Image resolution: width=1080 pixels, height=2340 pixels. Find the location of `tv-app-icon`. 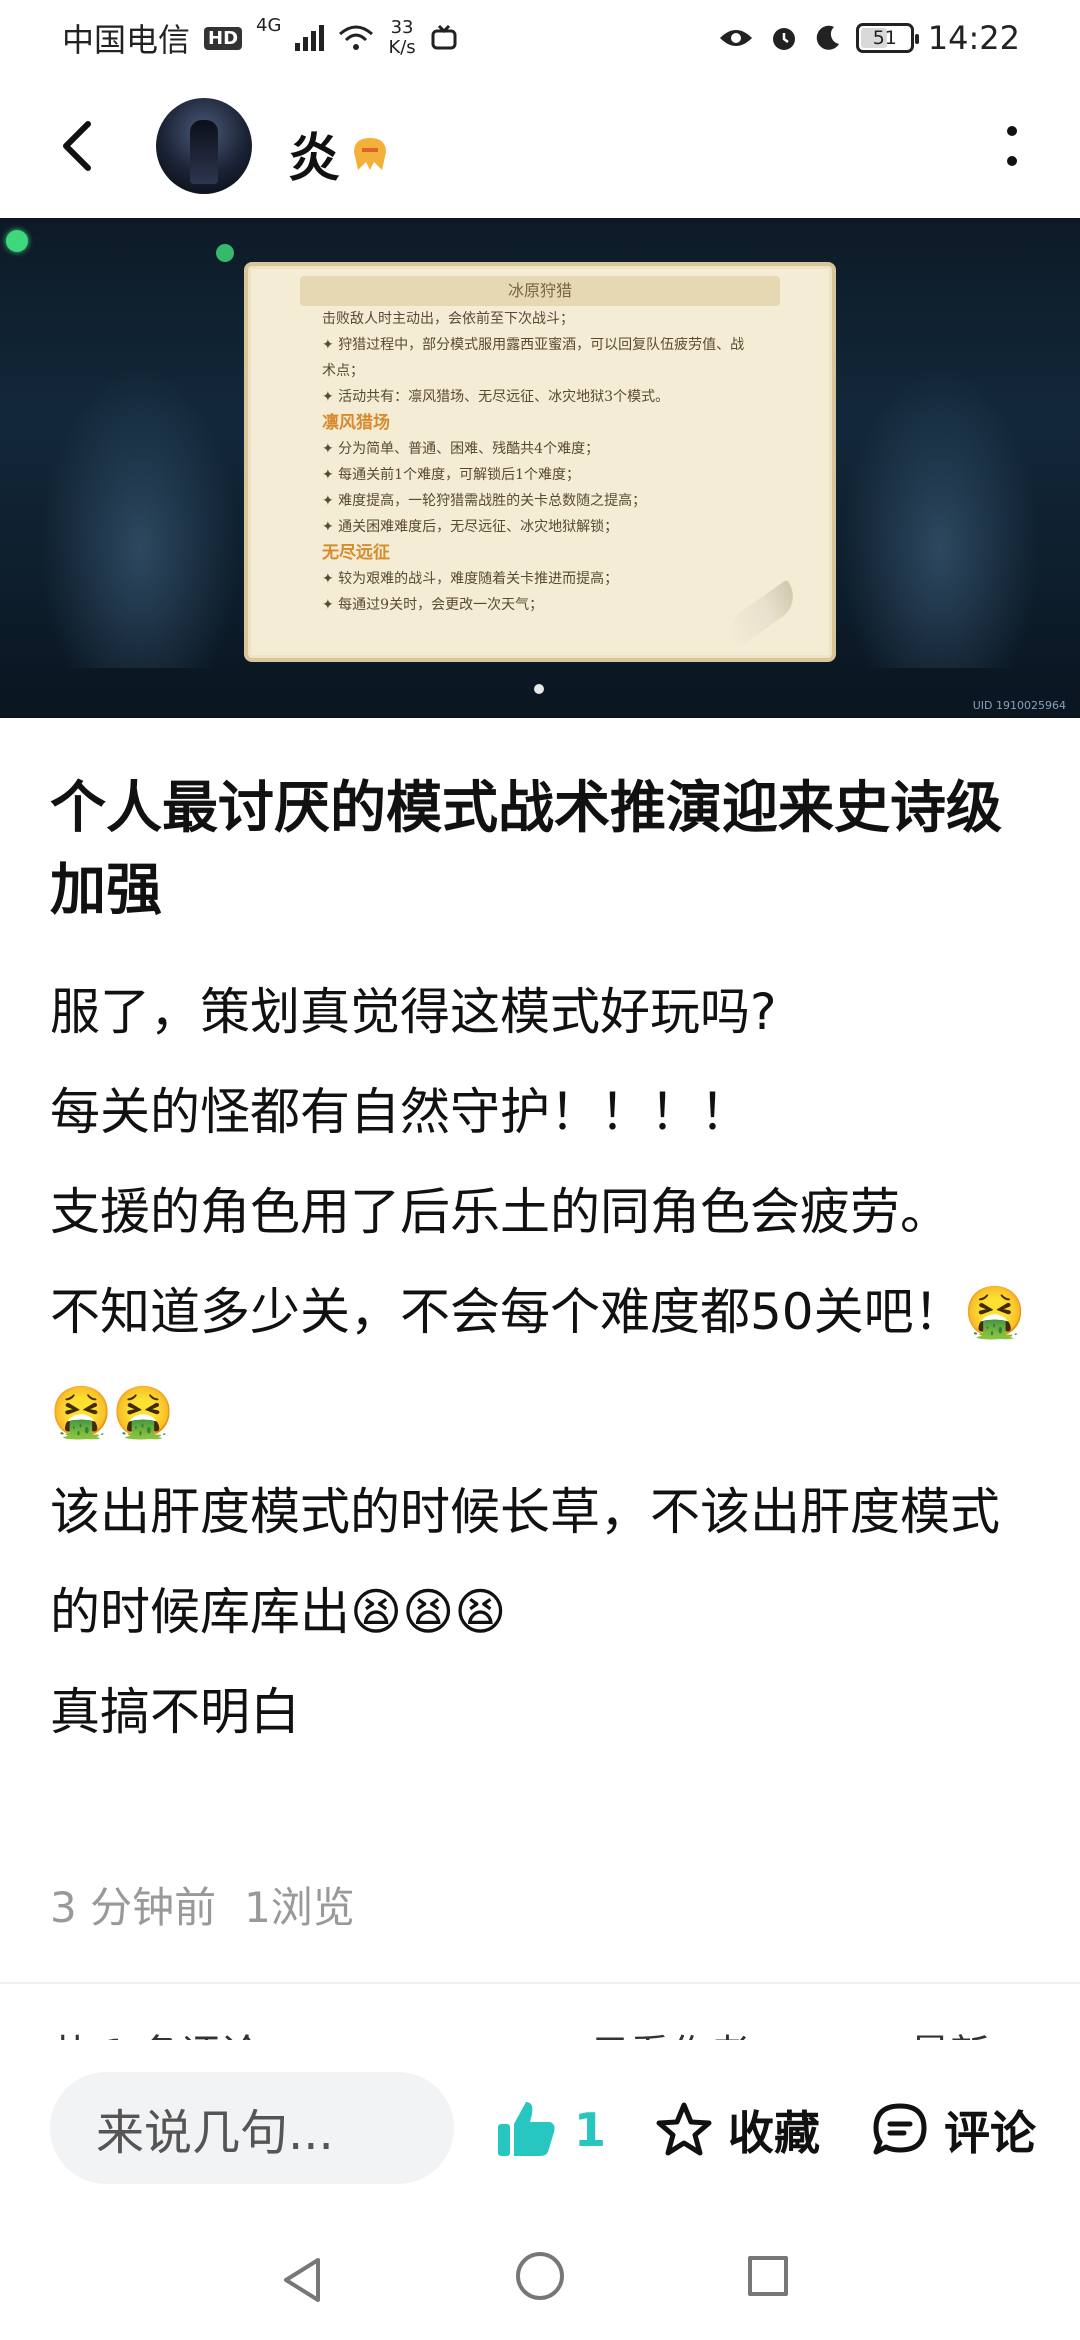

tv-app-icon is located at coordinates (444, 37).